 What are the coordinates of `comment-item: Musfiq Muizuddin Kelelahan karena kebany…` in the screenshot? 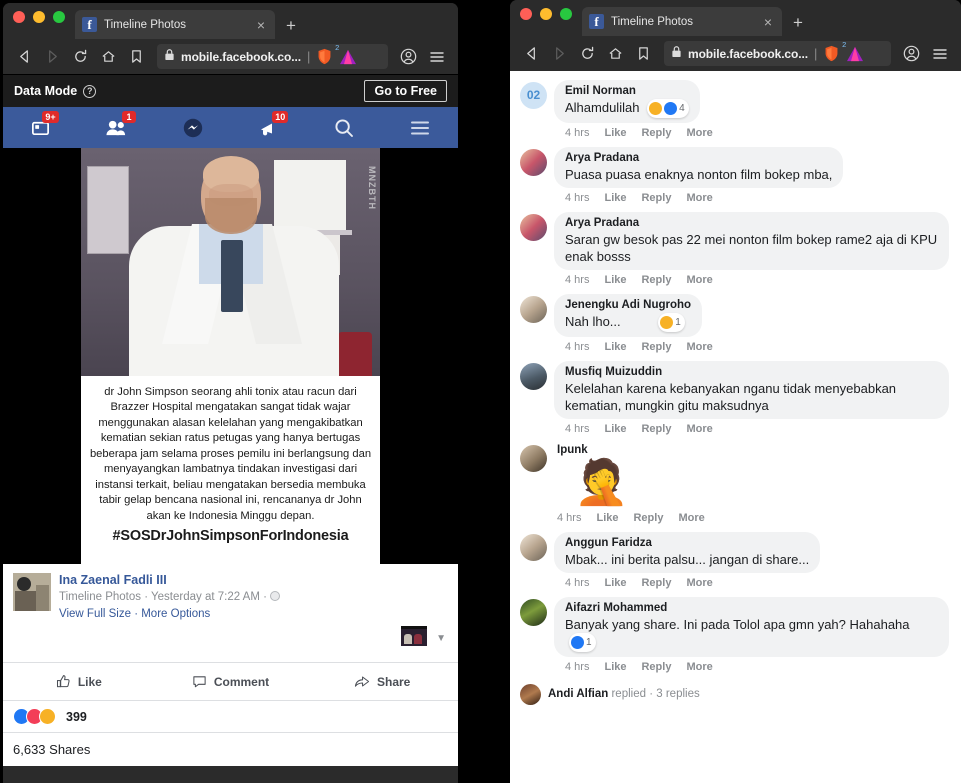 It's located at (735, 396).